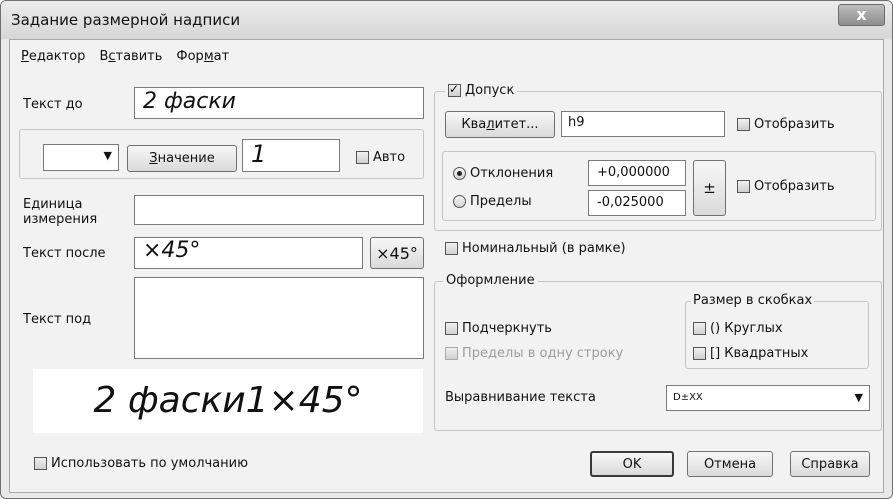 The width and height of the screenshot is (893, 499). Describe the element at coordinates (279, 103) in the screenshot. I see `text-before-input: 2 фаски` at that location.